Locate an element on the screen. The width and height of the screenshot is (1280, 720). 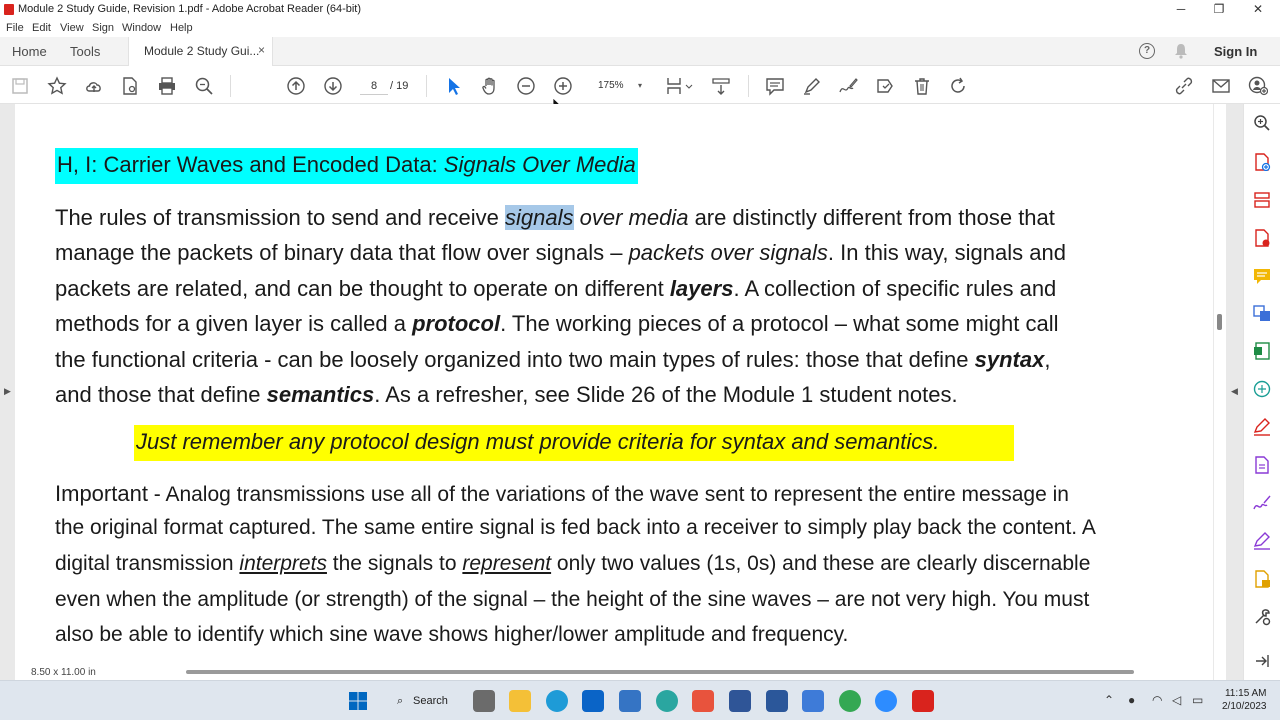
search-icon: ⌕ is located at coordinates (400, 701).